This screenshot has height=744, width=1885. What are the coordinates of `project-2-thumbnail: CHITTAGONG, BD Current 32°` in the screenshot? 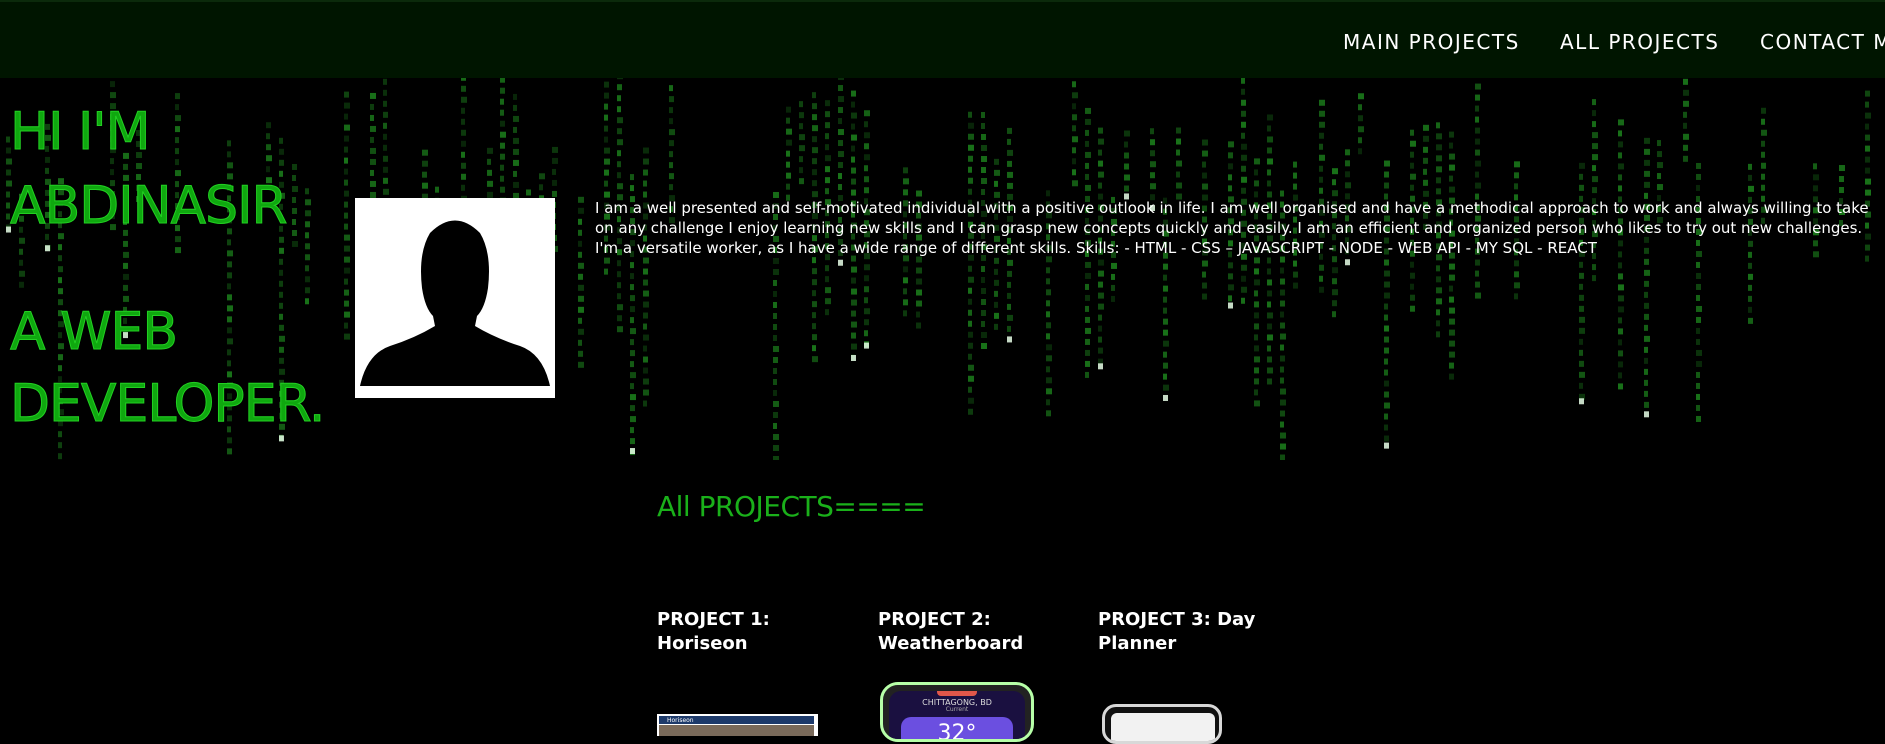 It's located at (957, 712).